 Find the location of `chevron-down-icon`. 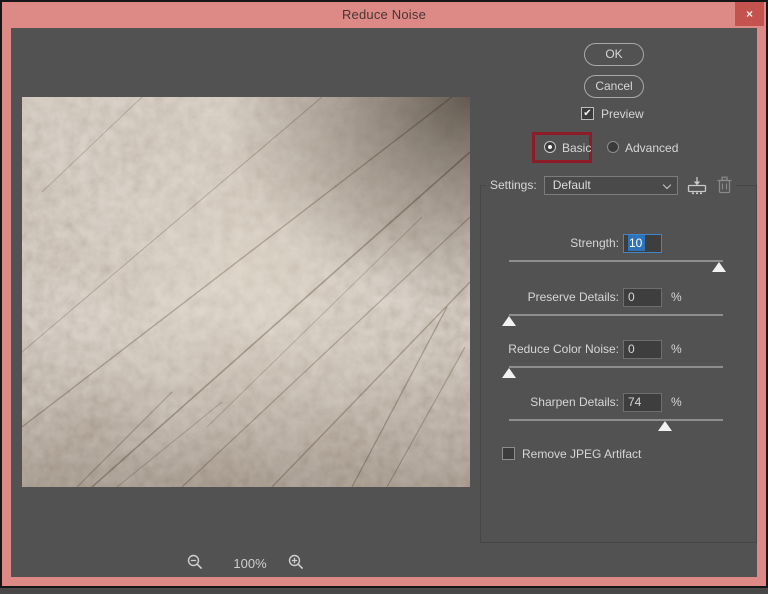

chevron-down-icon is located at coordinates (666, 184).